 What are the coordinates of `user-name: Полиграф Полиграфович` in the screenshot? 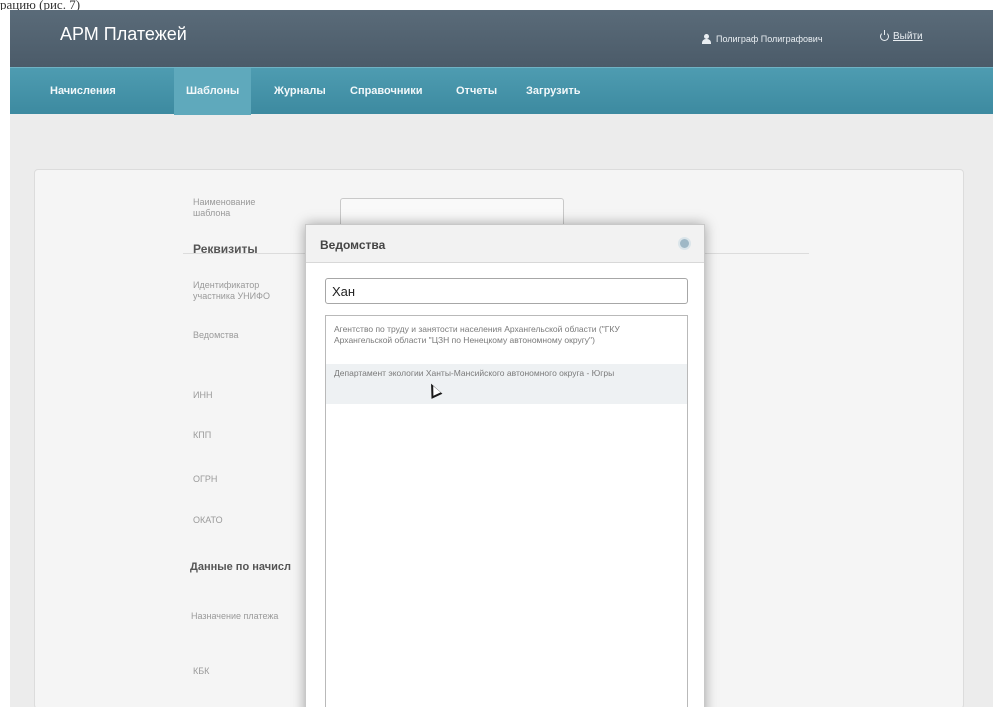 It's located at (769, 39).